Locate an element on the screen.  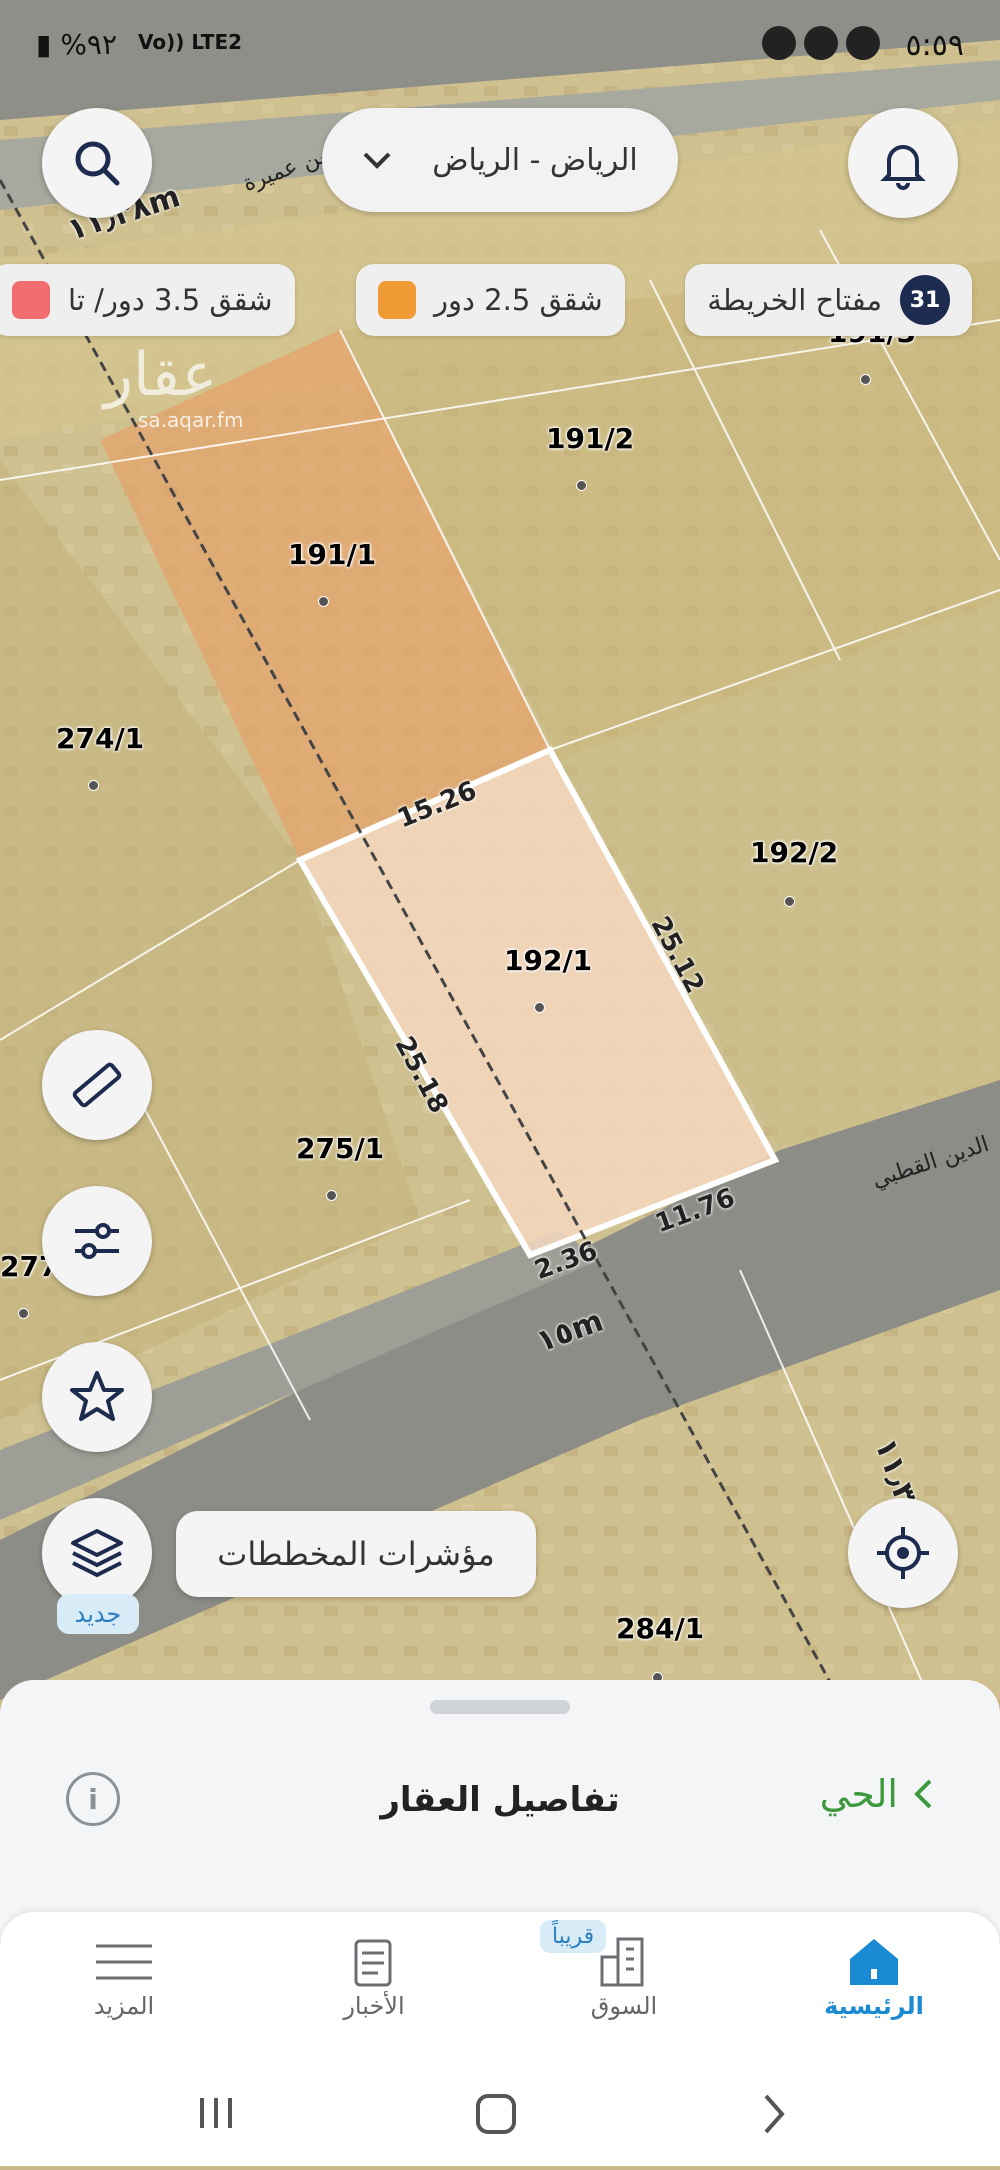
coming-soon-badge: قريباً is located at coordinates (573, 1936).